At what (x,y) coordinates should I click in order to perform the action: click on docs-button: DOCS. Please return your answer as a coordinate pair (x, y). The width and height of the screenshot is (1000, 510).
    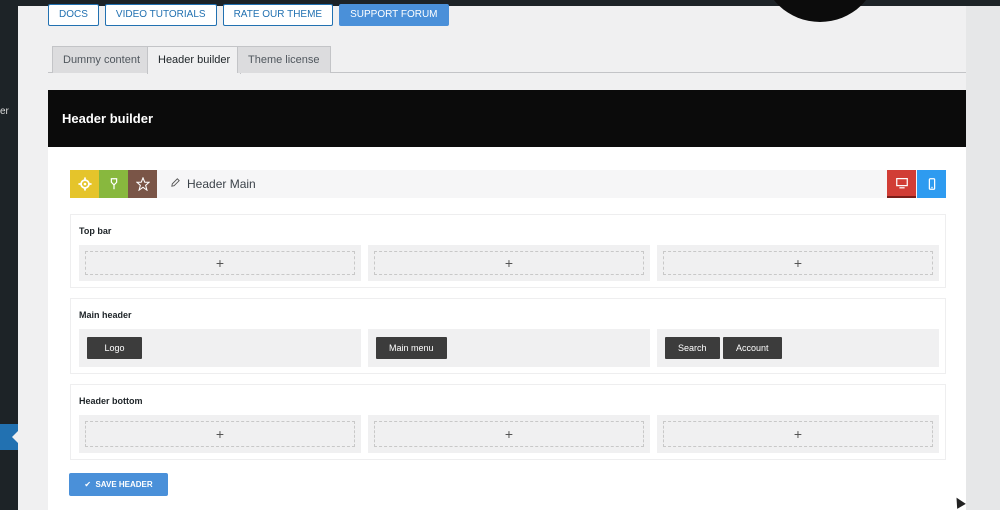
    Looking at the image, I should click on (73, 15).